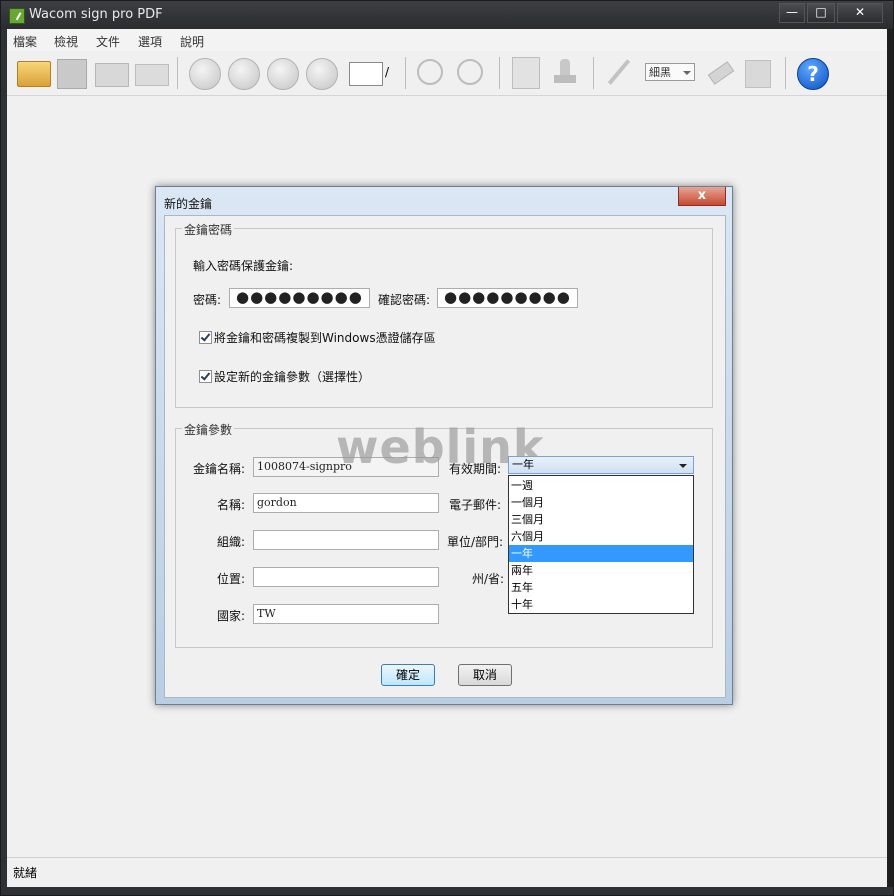  Describe the element at coordinates (231, 579) in the screenshot. I see `location-label: 位置:` at that location.